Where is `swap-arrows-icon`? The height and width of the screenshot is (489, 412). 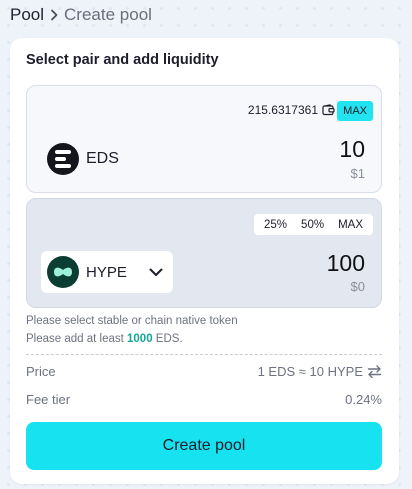 swap-arrows-icon is located at coordinates (374, 371).